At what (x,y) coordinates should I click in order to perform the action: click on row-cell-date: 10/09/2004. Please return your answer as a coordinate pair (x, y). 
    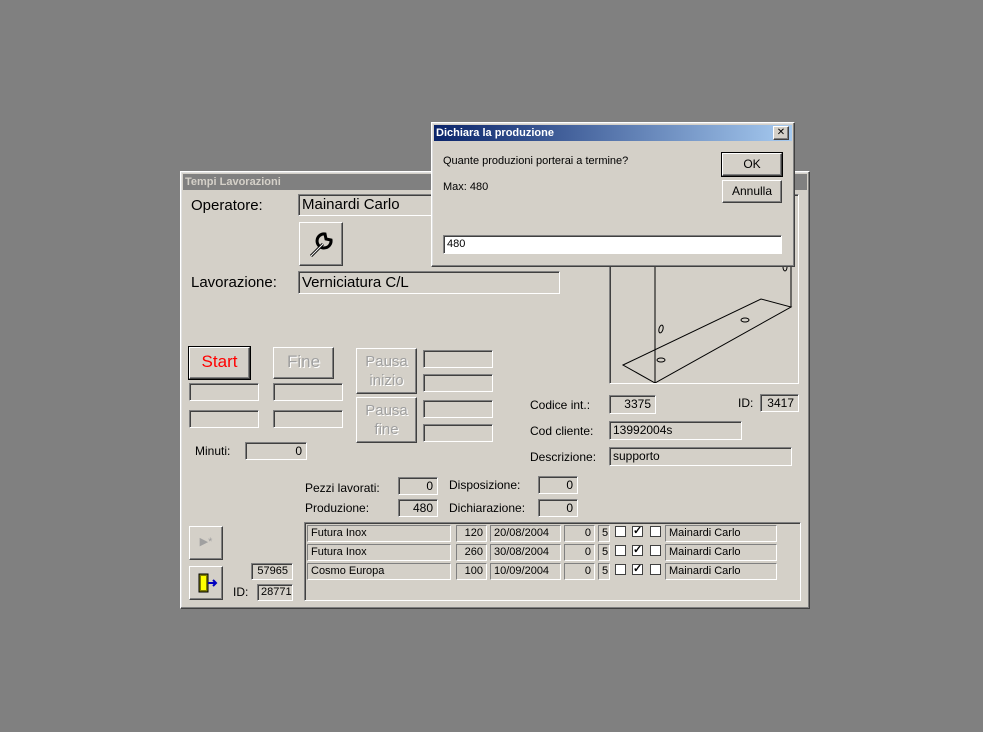
    Looking at the image, I should click on (525, 571).